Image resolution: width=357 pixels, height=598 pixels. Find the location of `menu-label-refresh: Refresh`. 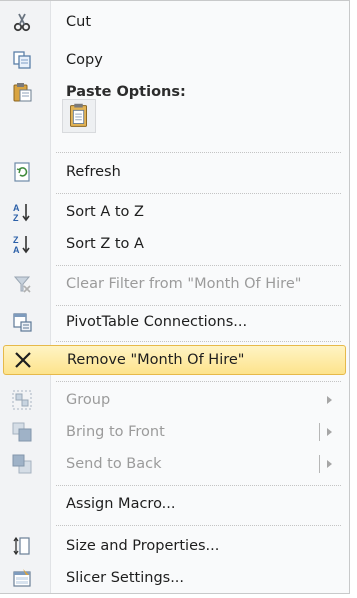

menu-label-refresh: Refresh is located at coordinates (93, 172).